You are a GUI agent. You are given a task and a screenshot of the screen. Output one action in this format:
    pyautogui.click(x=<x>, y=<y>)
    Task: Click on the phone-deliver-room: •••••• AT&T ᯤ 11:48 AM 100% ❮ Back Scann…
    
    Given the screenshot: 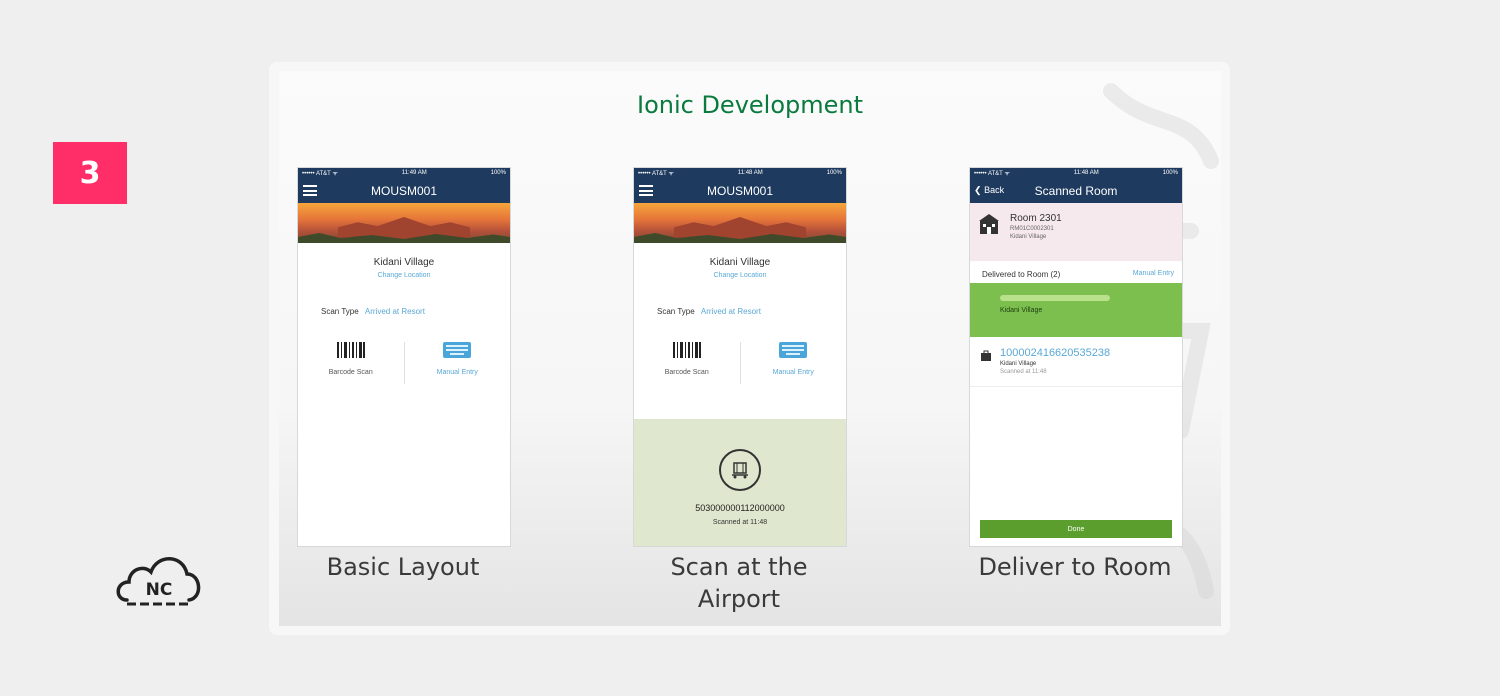 What is the action you would take?
    pyautogui.click(x=1076, y=357)
    